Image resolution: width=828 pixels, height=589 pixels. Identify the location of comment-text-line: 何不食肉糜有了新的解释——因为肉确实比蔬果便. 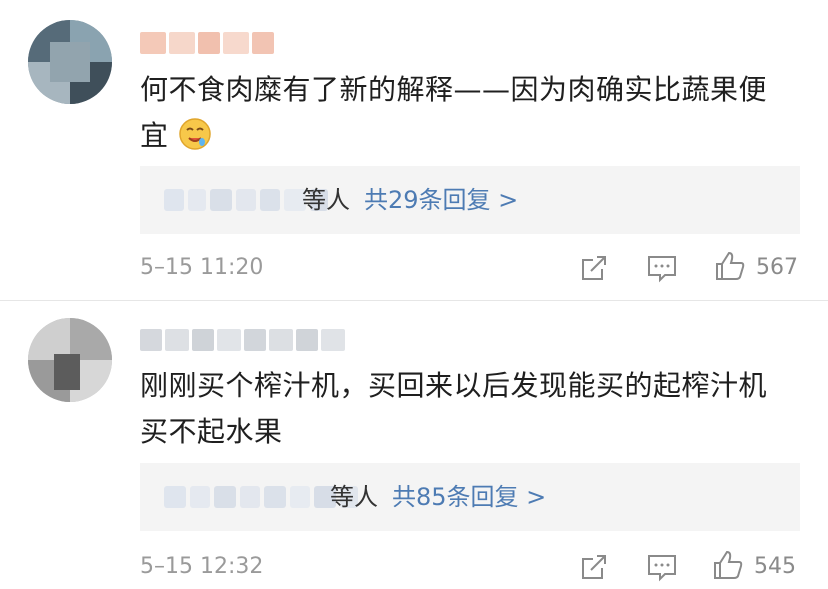
(454, 89).